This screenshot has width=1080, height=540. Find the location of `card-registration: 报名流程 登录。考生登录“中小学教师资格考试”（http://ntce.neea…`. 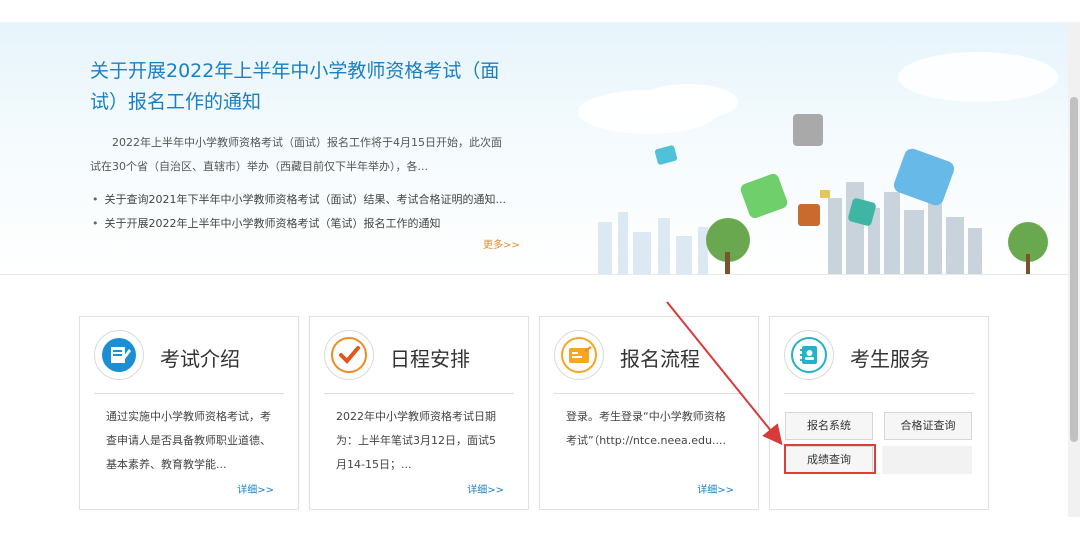

card-registration: 报名流程 登录。考生登录“中小学教师资格考试”（http://ntce.neea… is located at coordinates (649, 413).